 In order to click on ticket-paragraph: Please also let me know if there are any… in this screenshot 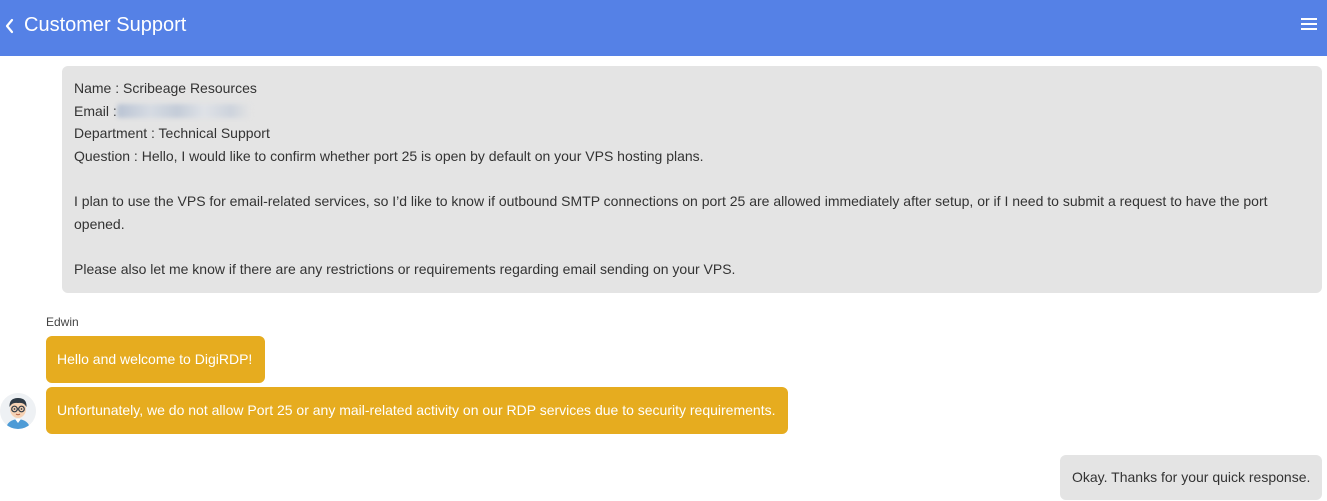, I will do `click(405, 268)`.